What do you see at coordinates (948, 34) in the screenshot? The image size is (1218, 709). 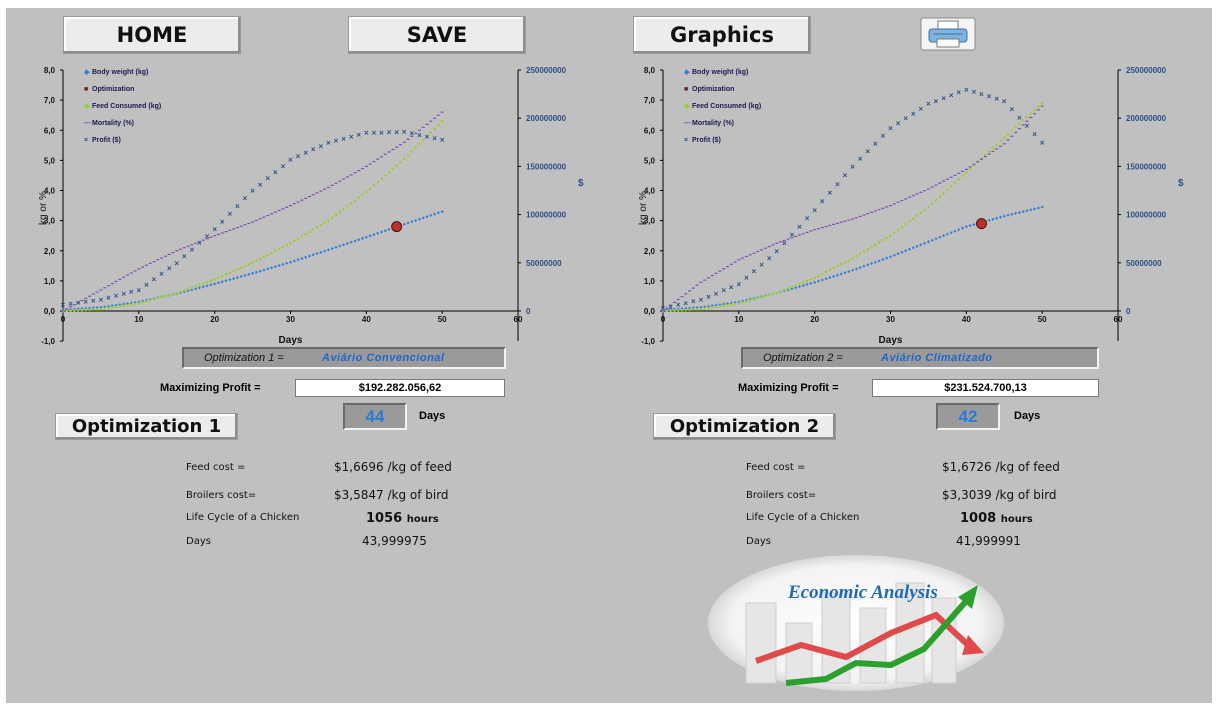 I see `print-button` at bounding box center [948, 34].